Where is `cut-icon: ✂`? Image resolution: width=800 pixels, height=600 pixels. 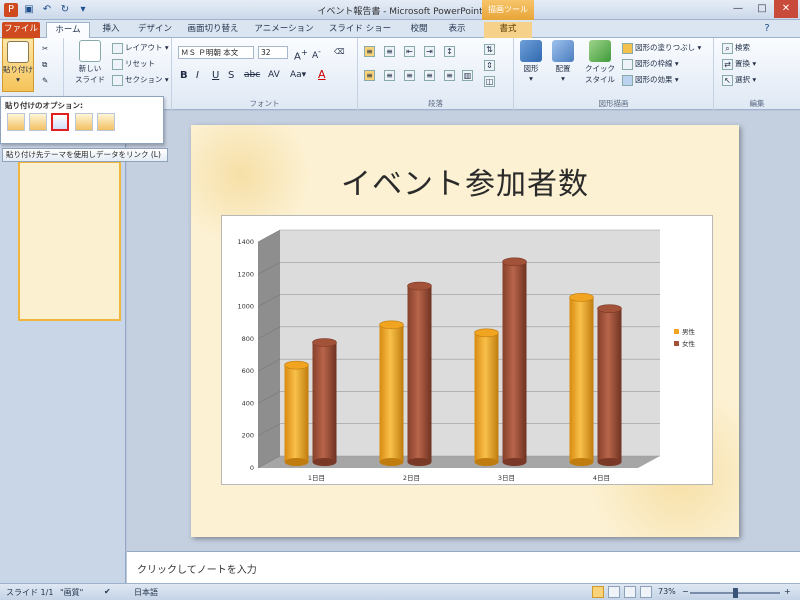
cut-icon: ✂ is located at coordinates (45, 48).